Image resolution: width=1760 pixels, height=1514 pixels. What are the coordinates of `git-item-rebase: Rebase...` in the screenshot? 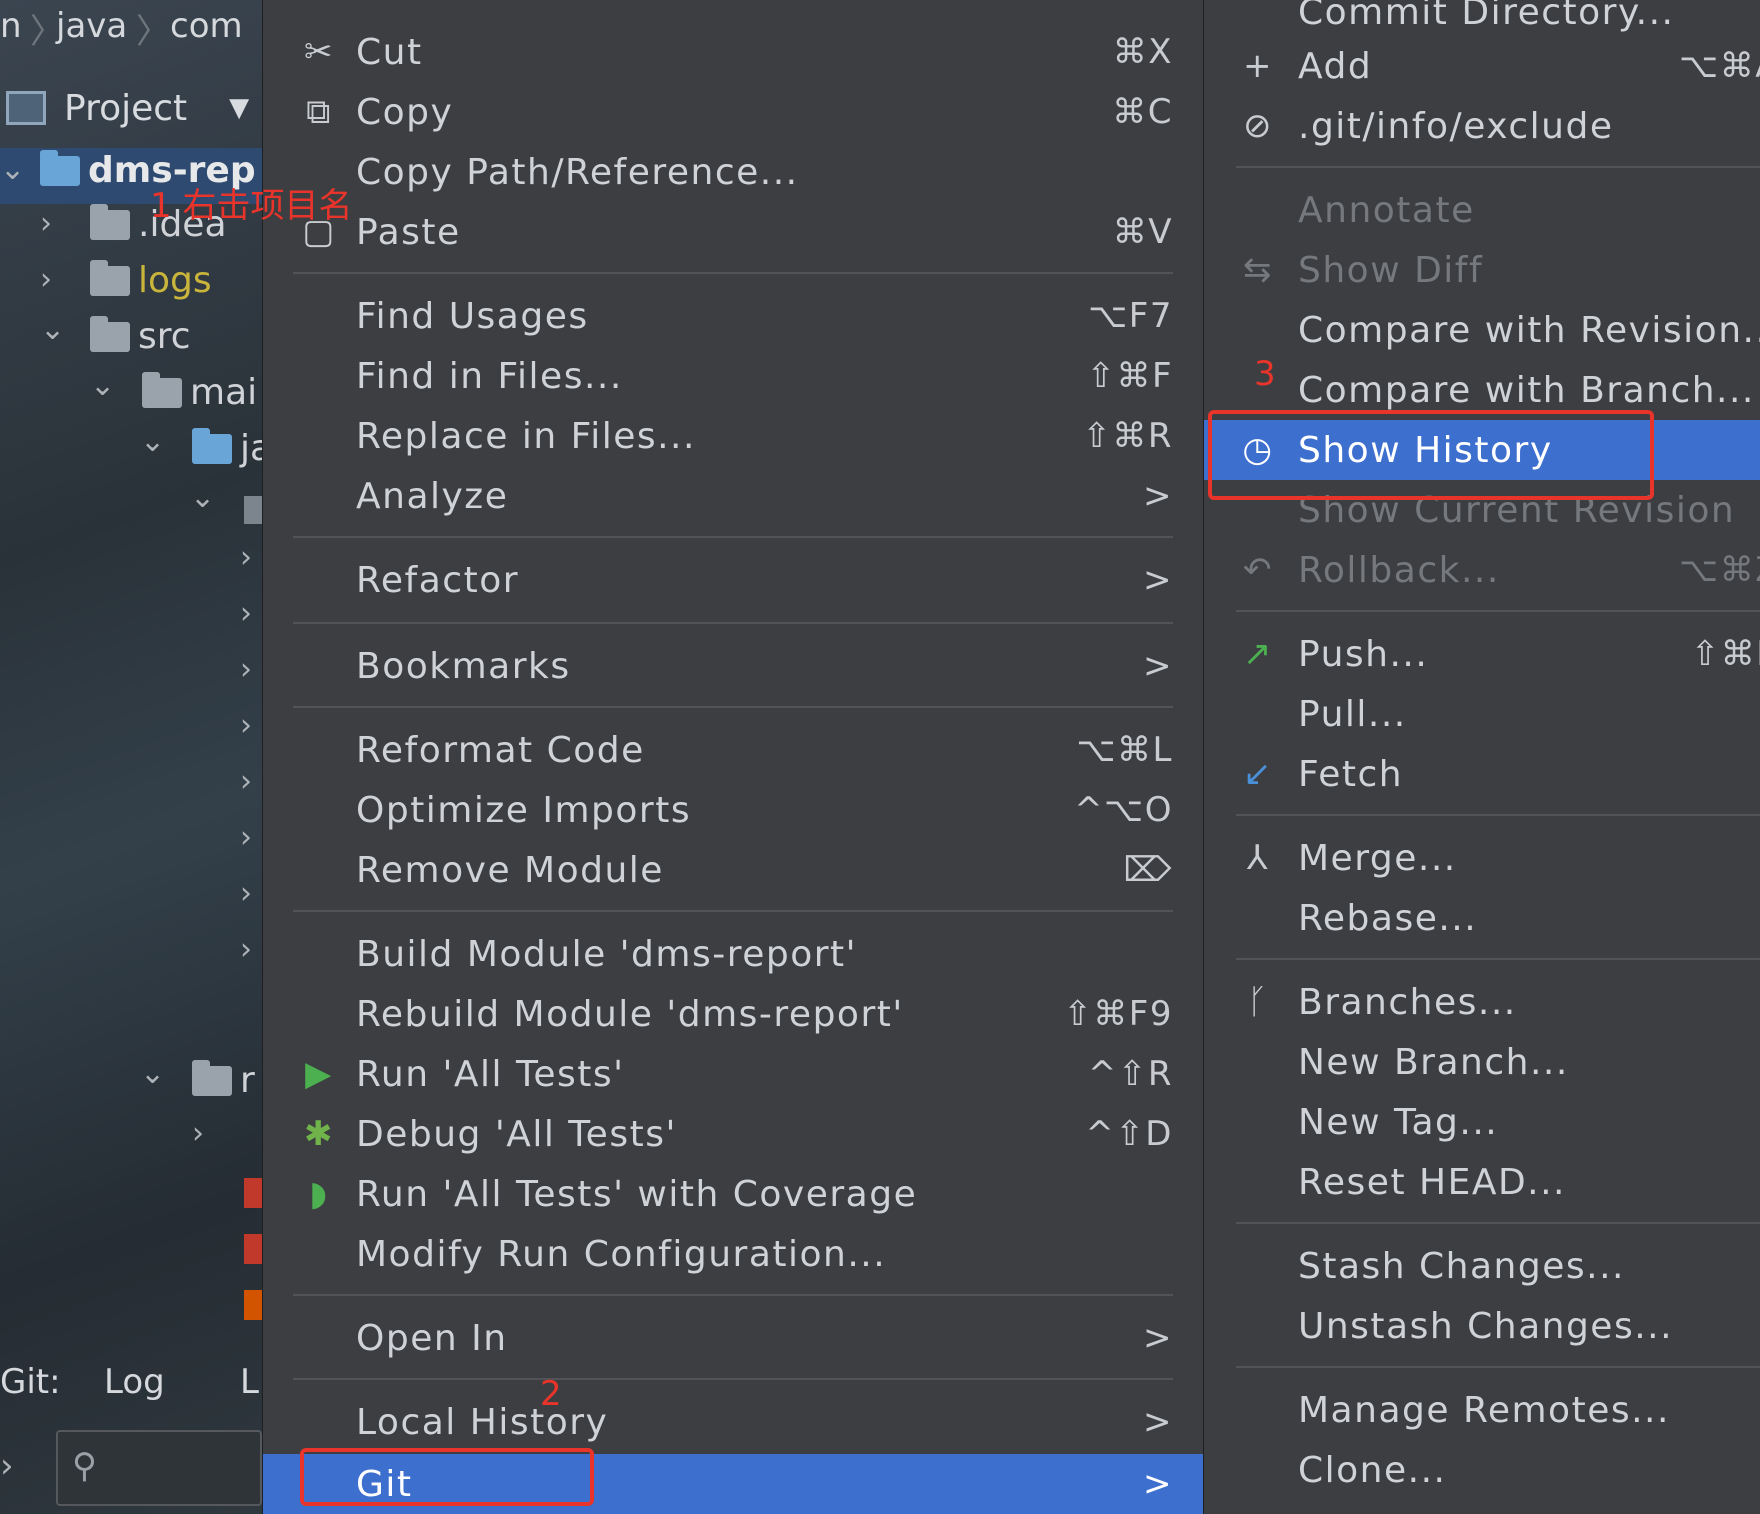 It's located at (1482, 918).